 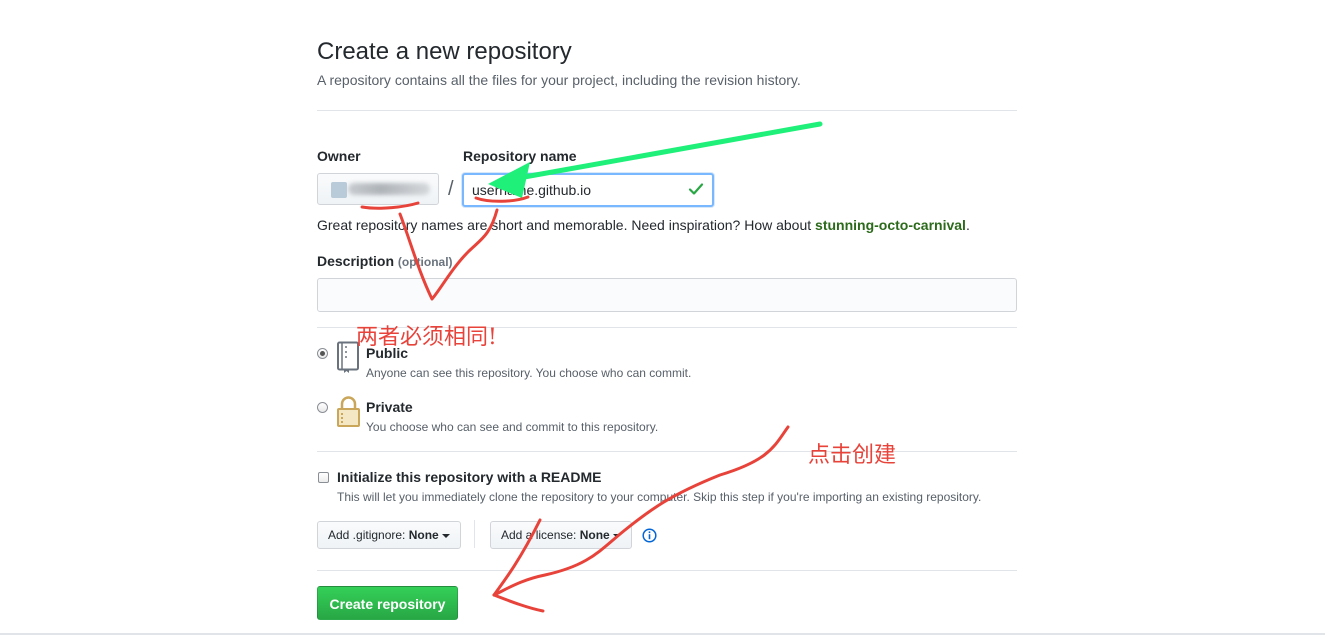 I want to click on create-repository-button: Create repository, so click(x=387, y=603).